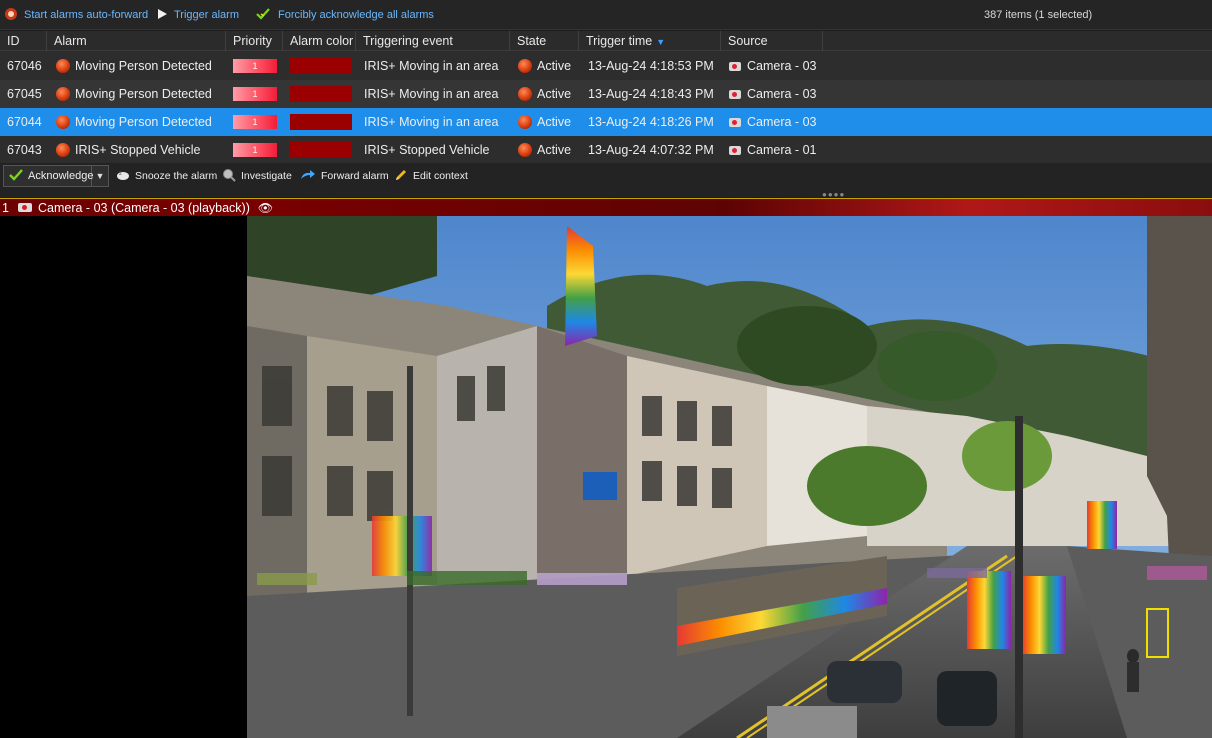 The height and width of the screenshot is (738, 1212). I want to click on snooze-alarm-button: z Snooze the alarm, so click(166, 176).